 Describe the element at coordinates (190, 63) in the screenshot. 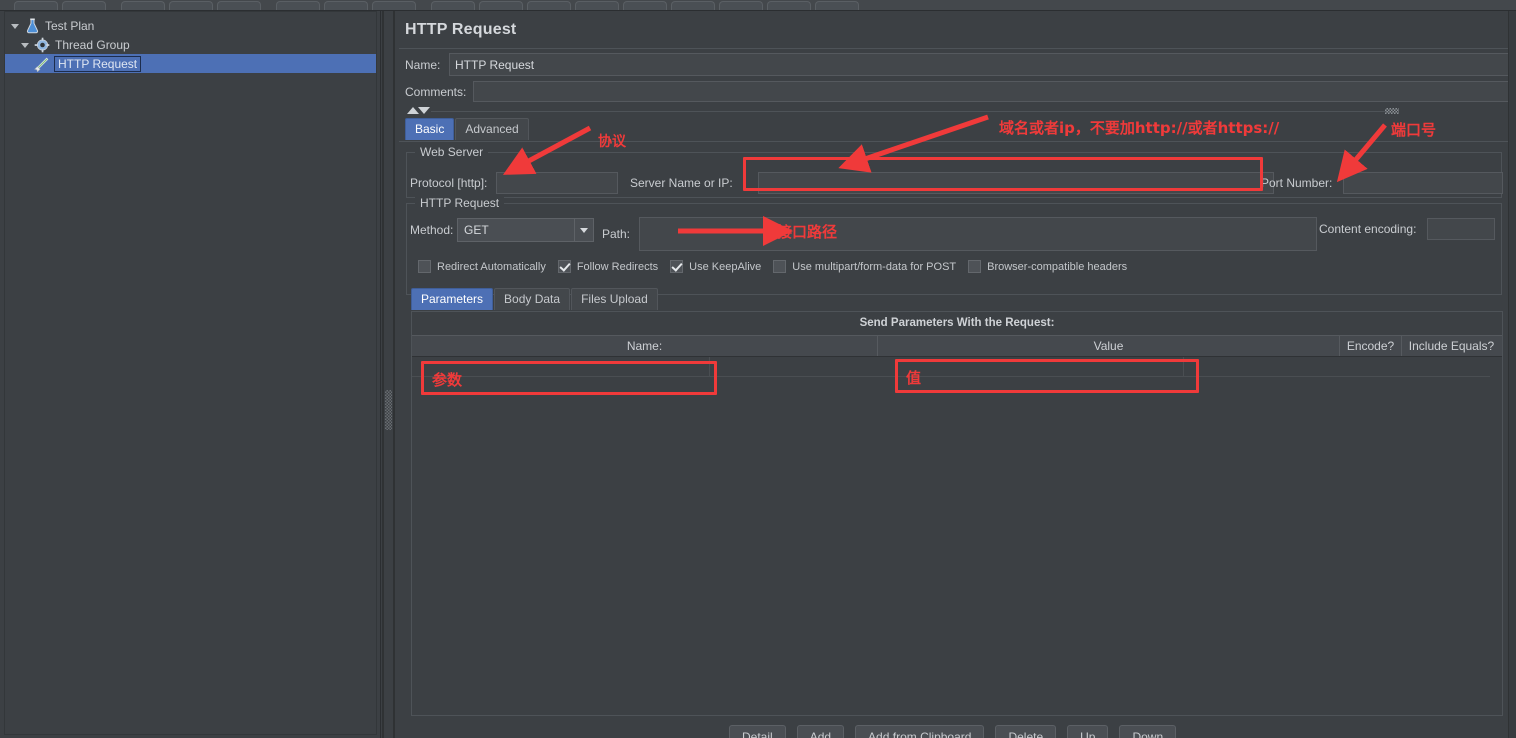

I see `tree-item-http-request: HTTP Request` at that location.